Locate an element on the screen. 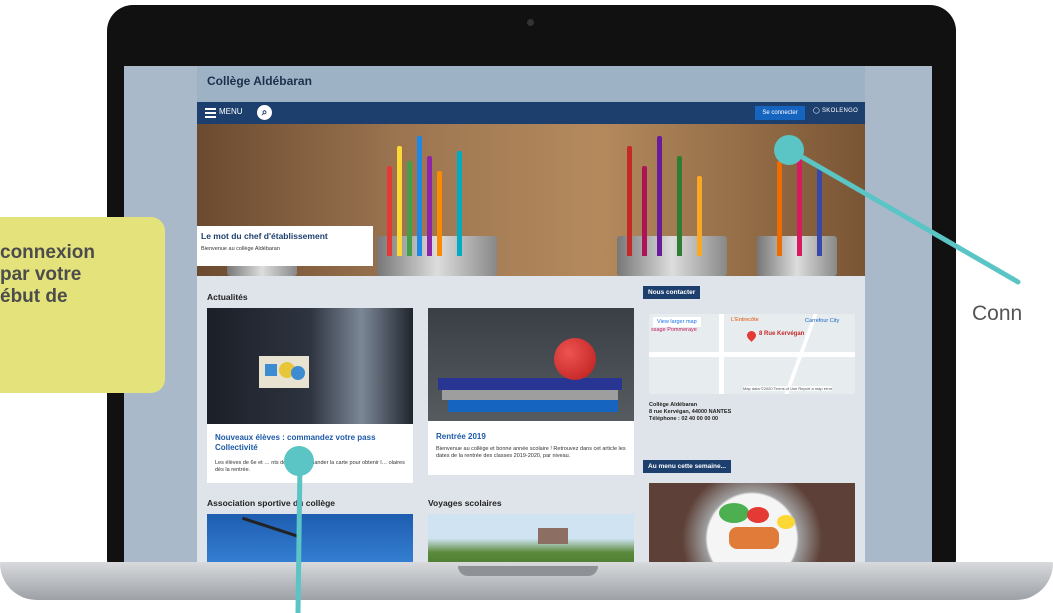  right-pointer-dot is located at coordinates (789, 150).